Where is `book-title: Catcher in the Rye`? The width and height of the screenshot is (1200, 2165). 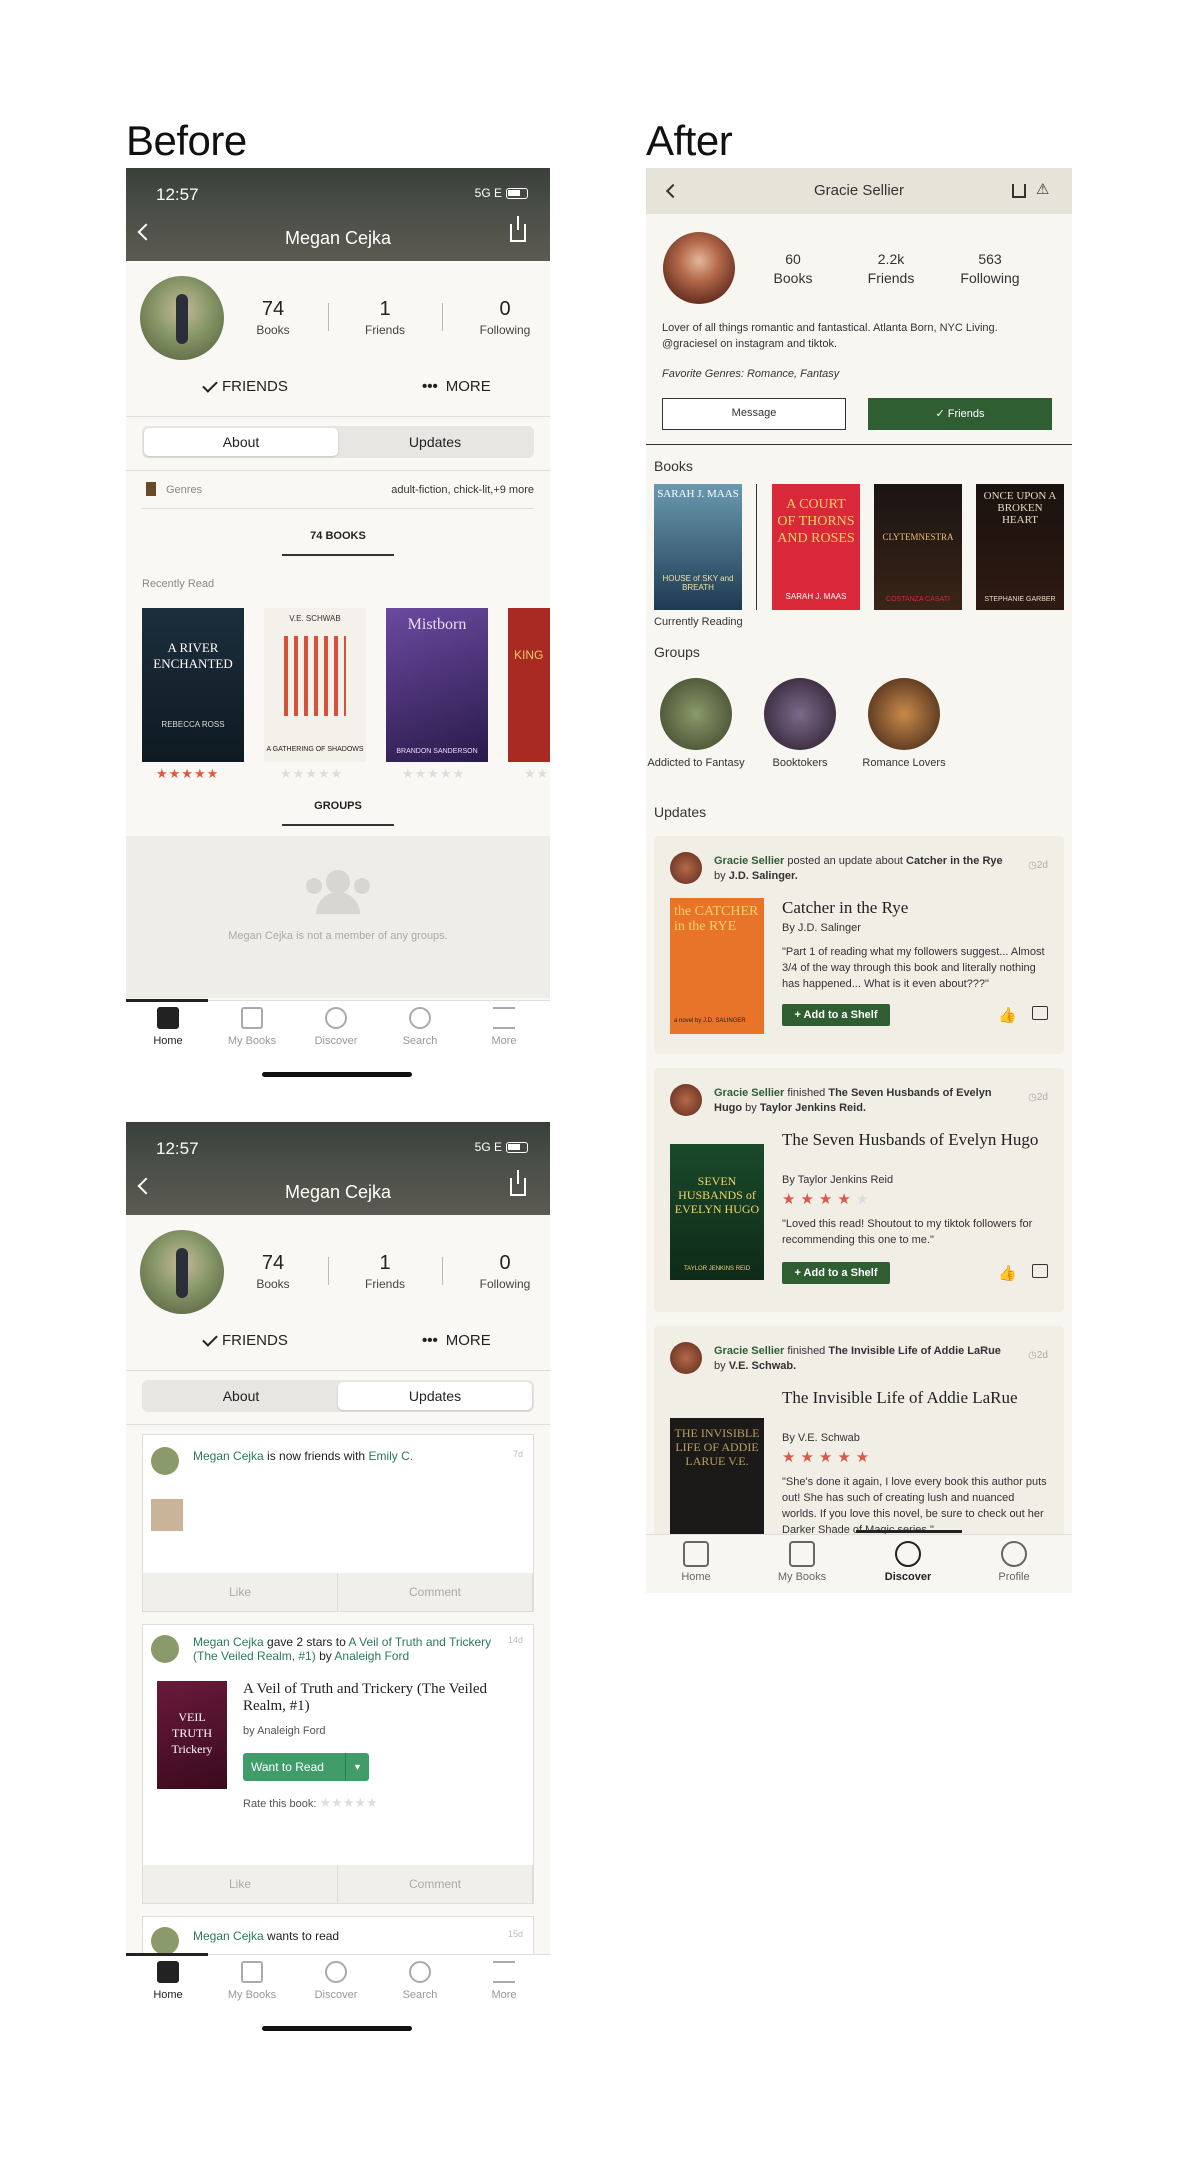 book-title: Catcher in the Rye is located at coordinates (917, 907).